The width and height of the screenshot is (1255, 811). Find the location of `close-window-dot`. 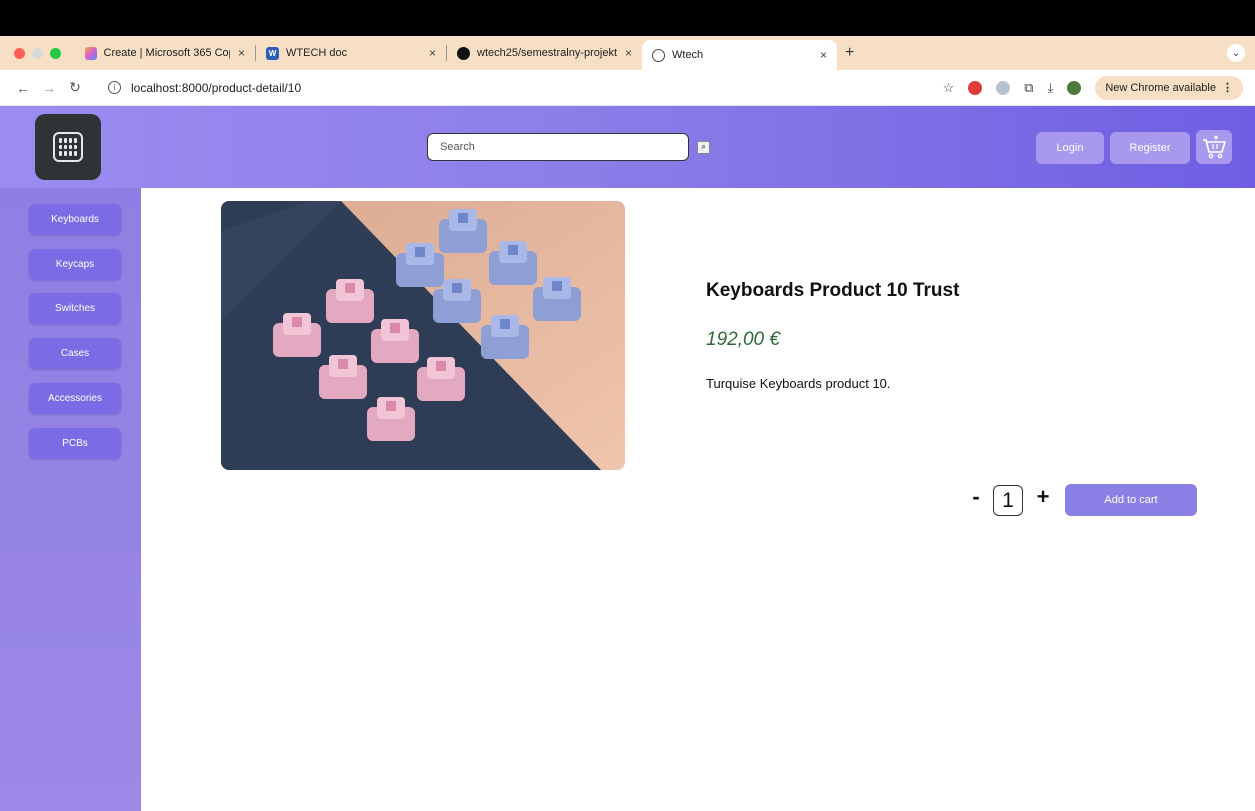

close-window-dot is located at coordinates (19, 53).